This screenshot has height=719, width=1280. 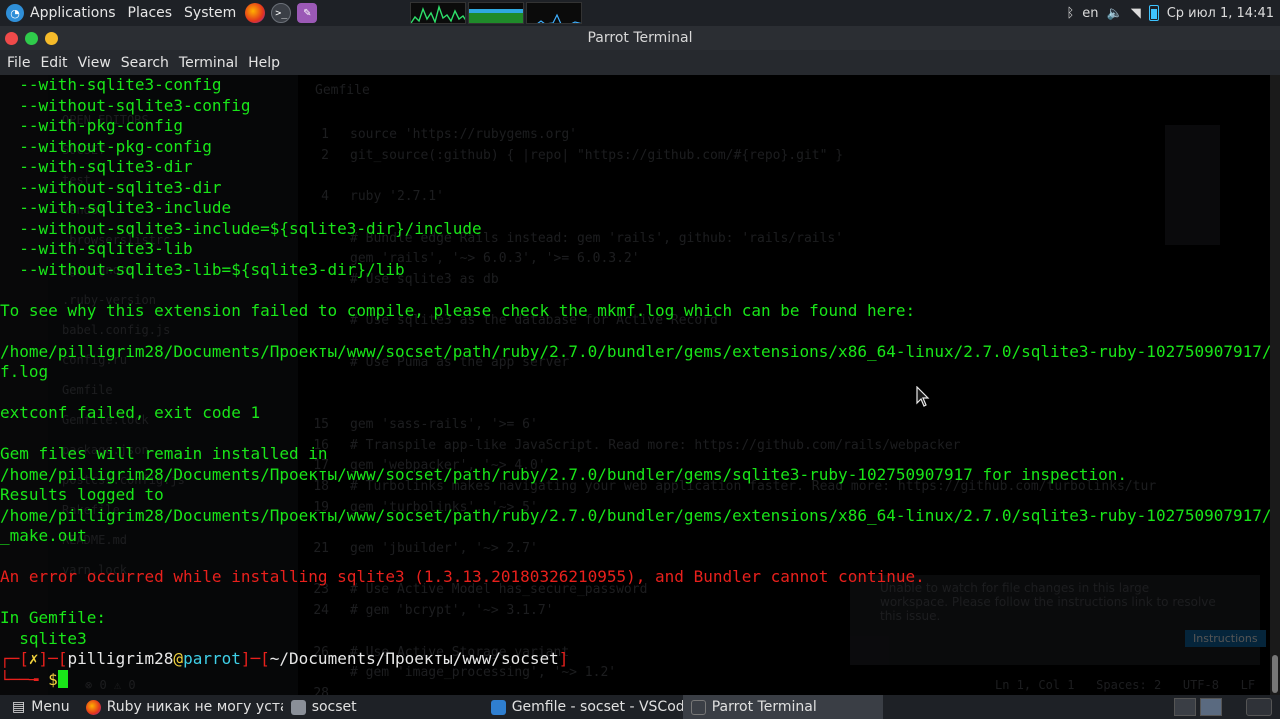 What do you see at coordinates (43, 638) in the screenshot?
I see `gemfile-entry-line: sqlite3` at bounding box center [43, 638].